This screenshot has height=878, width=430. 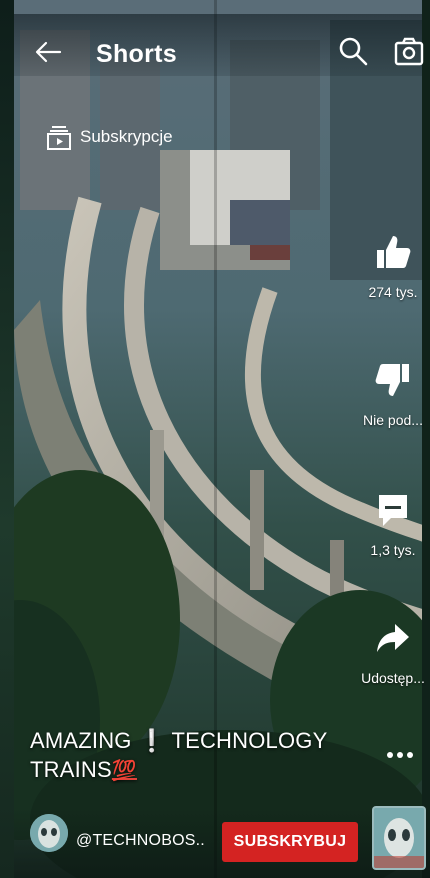 I want to click on comments-button: 1,3 tys., so click(x=393, y=524).